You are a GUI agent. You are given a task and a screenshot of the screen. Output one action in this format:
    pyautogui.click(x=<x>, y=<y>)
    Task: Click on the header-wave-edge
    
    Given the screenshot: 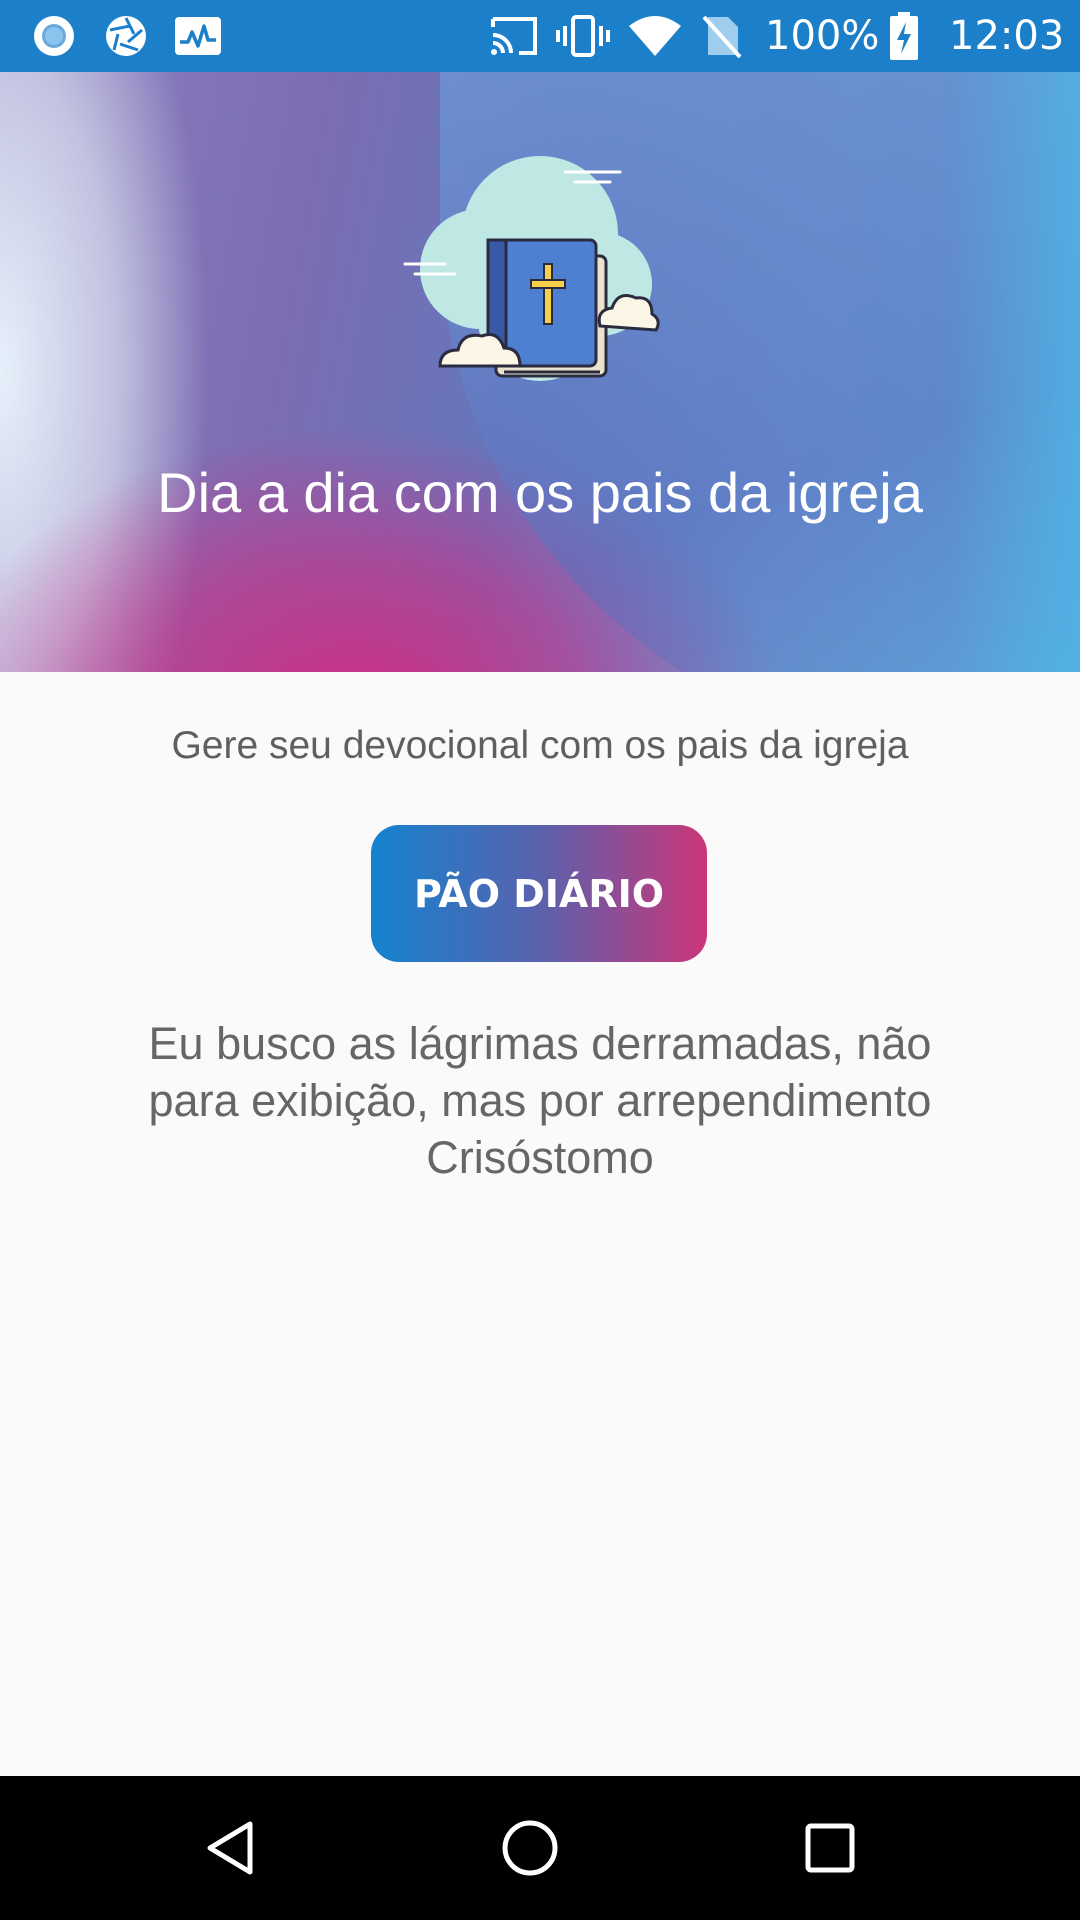 What is the action you would take?
    pyautogui.click(x=1015, y=372)
    